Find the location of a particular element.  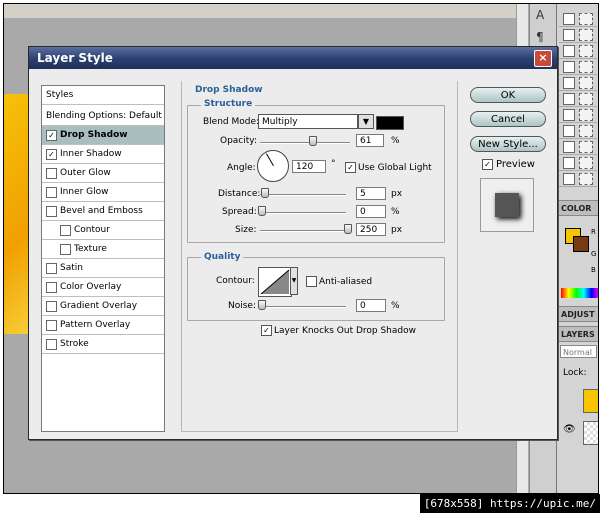

angle-dial is located at coordinates (273, 166).